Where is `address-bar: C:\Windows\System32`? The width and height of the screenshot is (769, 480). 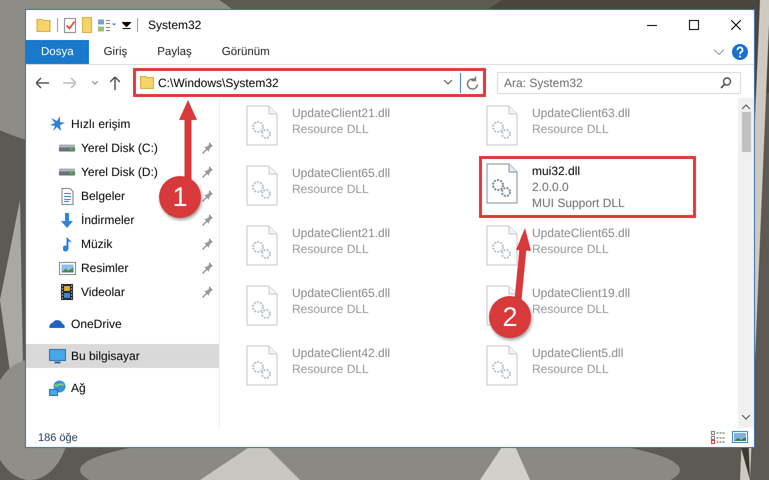 address-bar: C:\Windows\System32 is located at coordinates (309, 82).